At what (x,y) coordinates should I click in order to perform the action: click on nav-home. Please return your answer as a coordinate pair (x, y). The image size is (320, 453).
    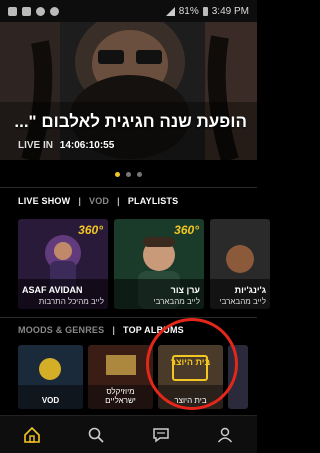
    Looking at the image, I should click on (32, 435).